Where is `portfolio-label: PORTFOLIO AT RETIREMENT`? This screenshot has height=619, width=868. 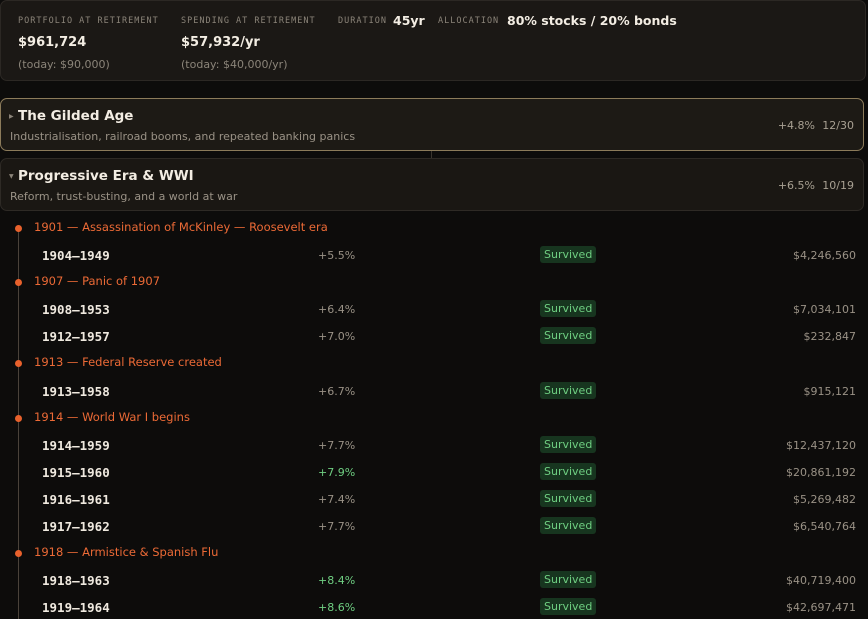
portfolio-label: PORTFOLIO AT RETIREMENT is located at coordinates (88, 21).